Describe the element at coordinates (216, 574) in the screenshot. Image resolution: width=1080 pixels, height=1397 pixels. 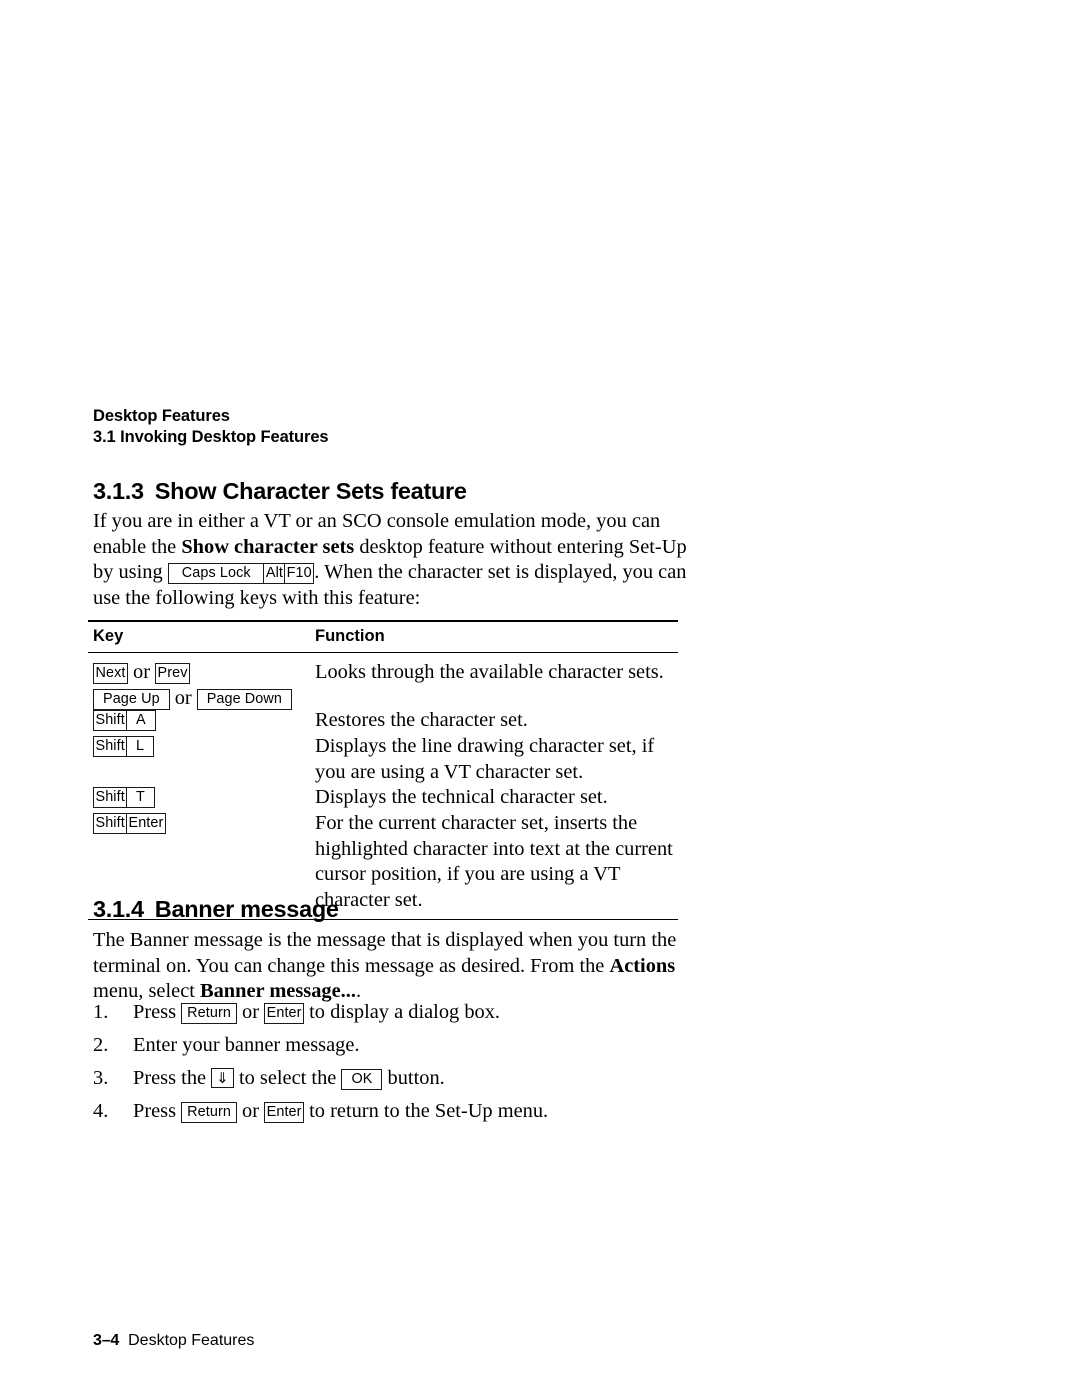
I see `keycap-caps-lock: Caps Lock` at that location.